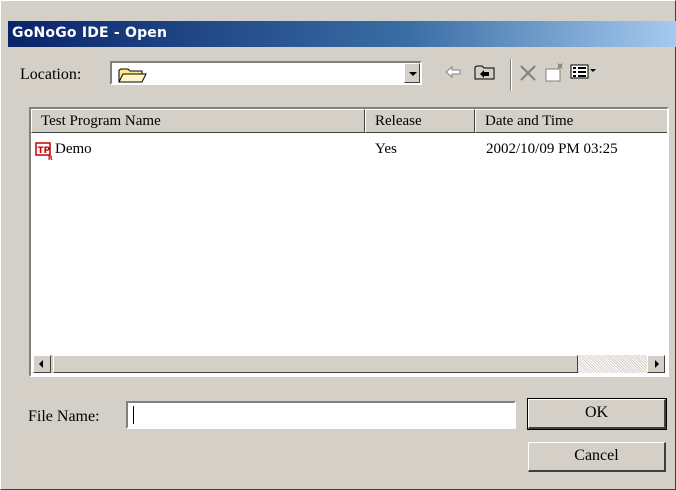  What do you see at coordinates (42, 364) in the screenshot?
I see `scroll-left-button` at bounding box center [42, 364].